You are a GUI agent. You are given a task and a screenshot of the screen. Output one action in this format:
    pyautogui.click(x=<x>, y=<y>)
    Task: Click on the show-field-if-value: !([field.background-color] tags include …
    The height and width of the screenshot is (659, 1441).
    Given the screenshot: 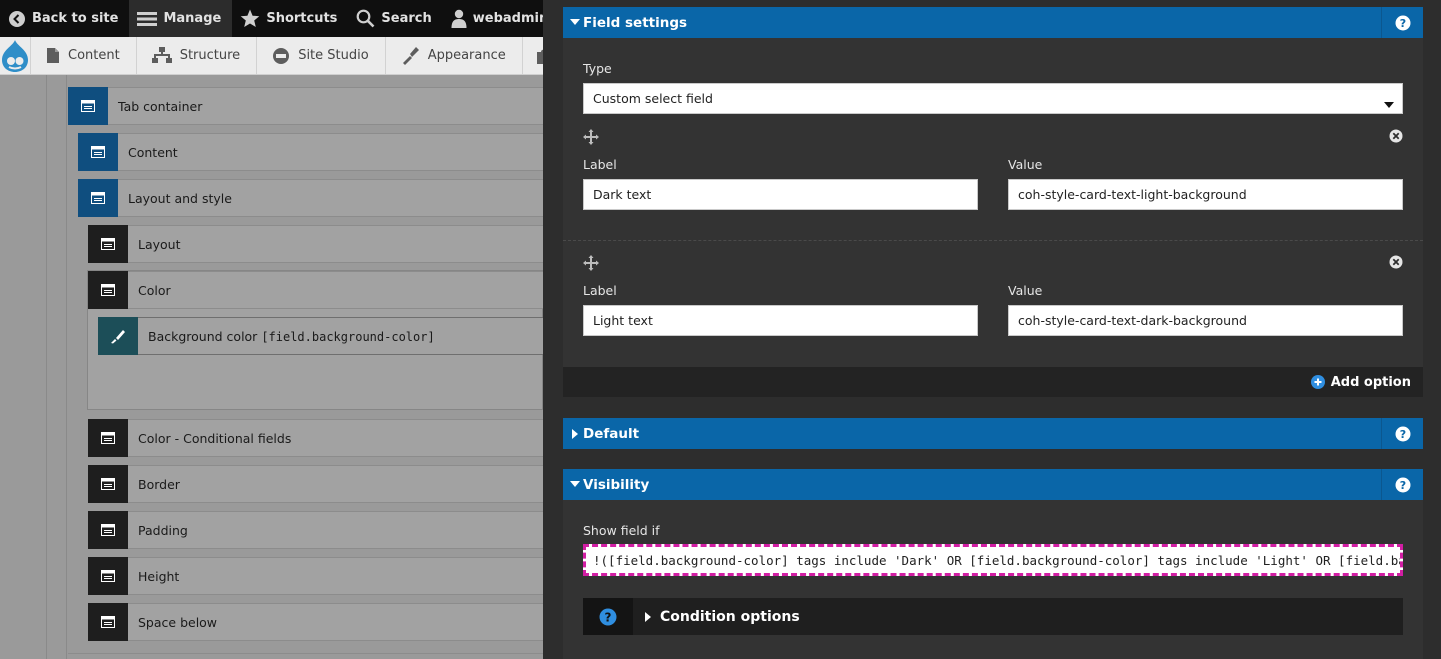 What is the action you would take?
    pyautogui.click(x=996, y=560)
    